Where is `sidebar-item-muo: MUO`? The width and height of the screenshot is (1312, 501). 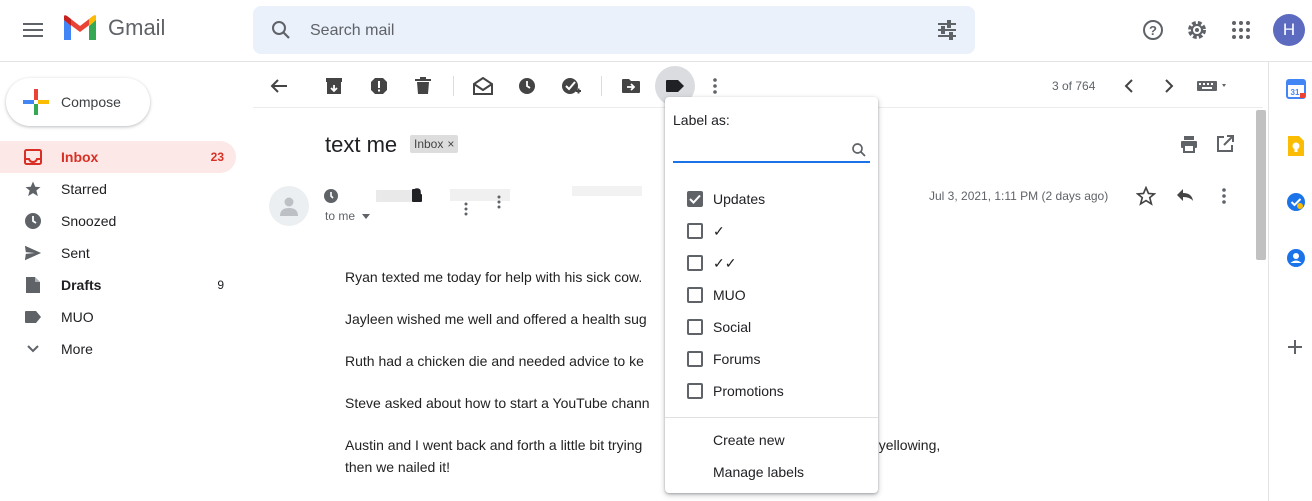
sidebar-item-muo: MUO is located at coordinates (118, 317).